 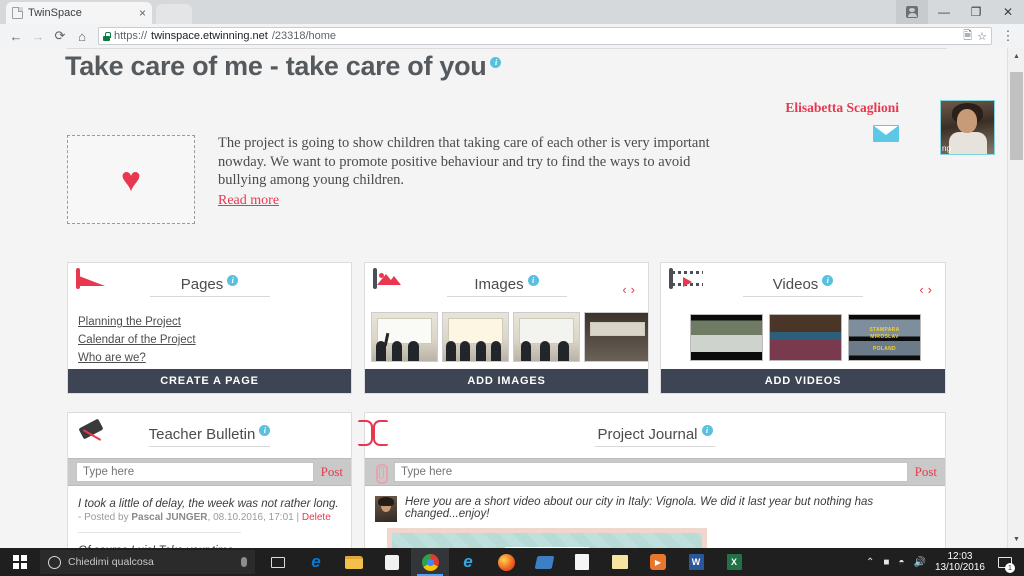 I want to click on envelope-icon, so click(x=886, y=133).